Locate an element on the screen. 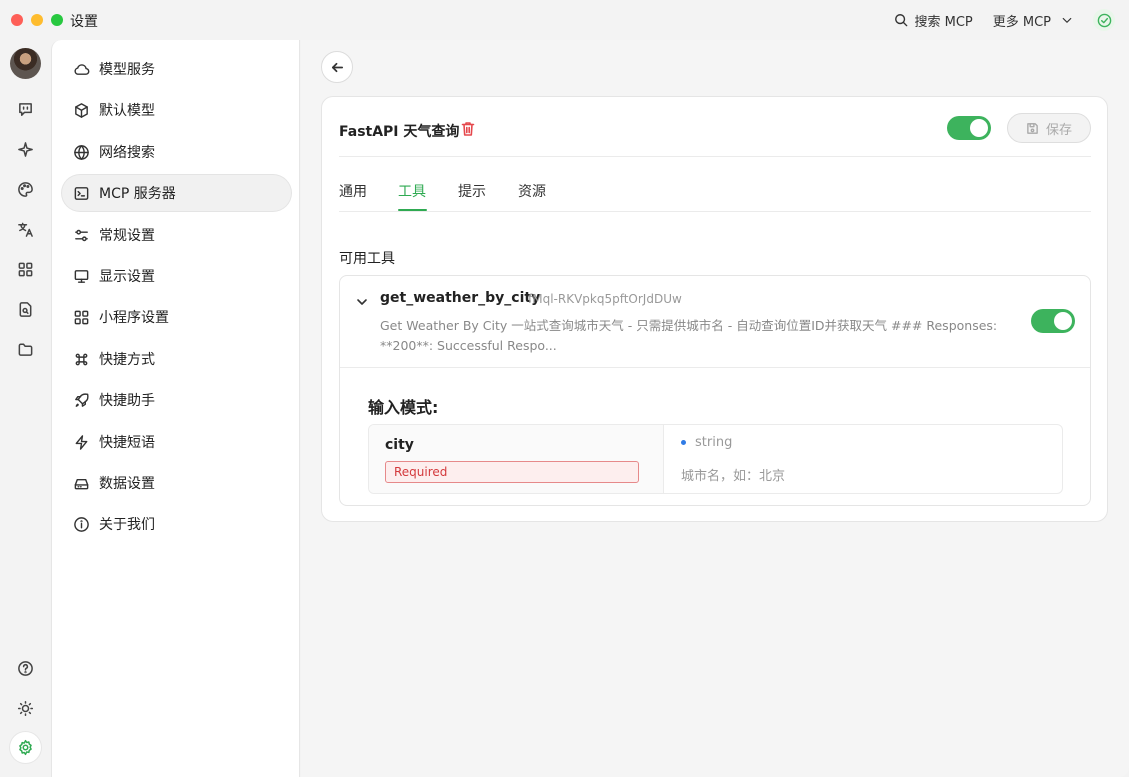  sidebar-item-default-model: 默认模型 is located at coordinates (176, 110).